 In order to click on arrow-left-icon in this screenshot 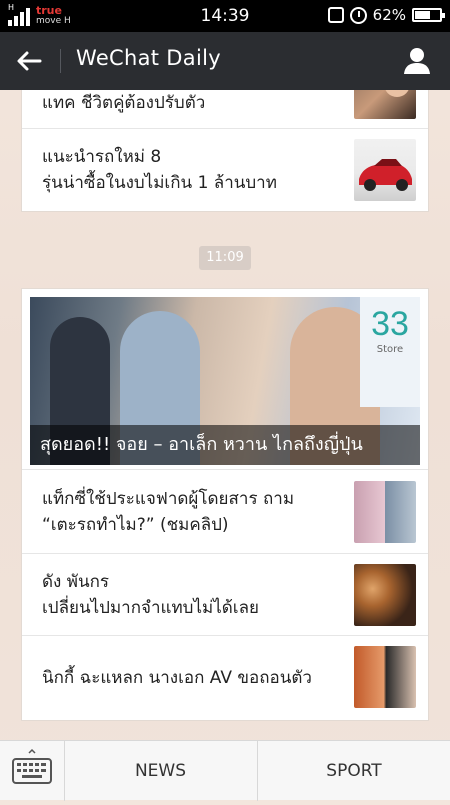, I will do `click(29, 61)`.